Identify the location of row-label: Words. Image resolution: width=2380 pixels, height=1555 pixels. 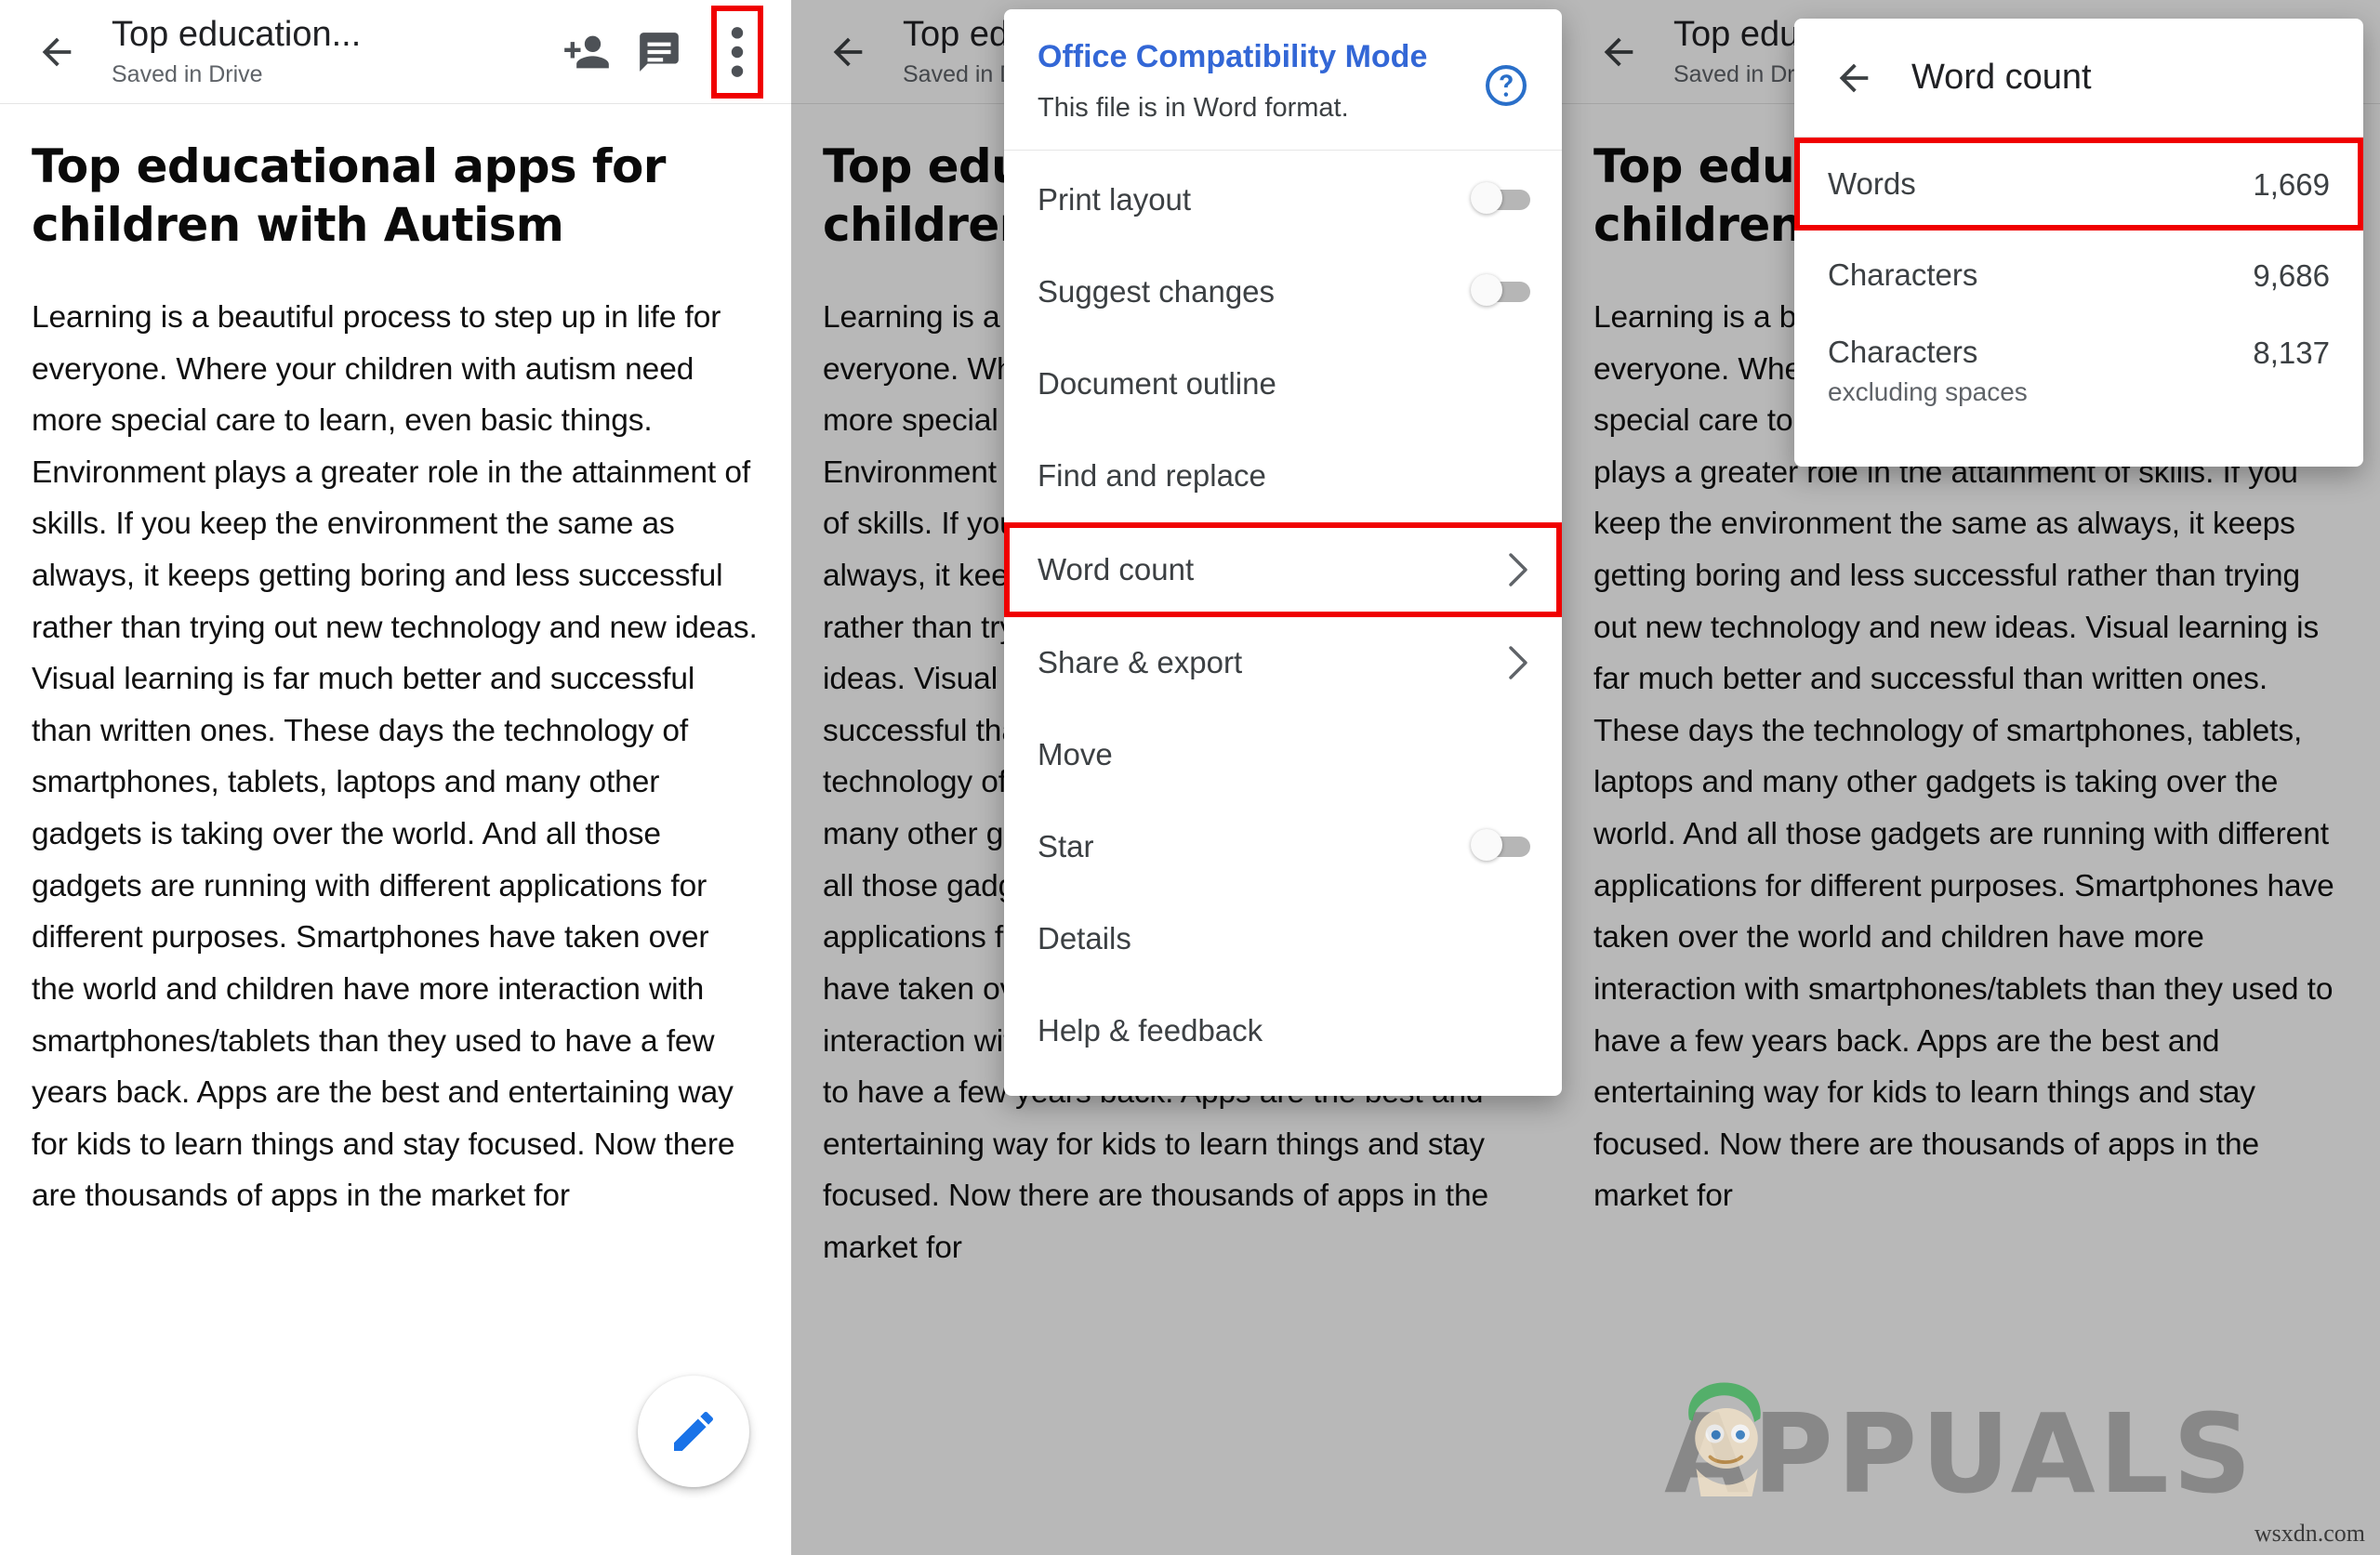
(1872, 183).